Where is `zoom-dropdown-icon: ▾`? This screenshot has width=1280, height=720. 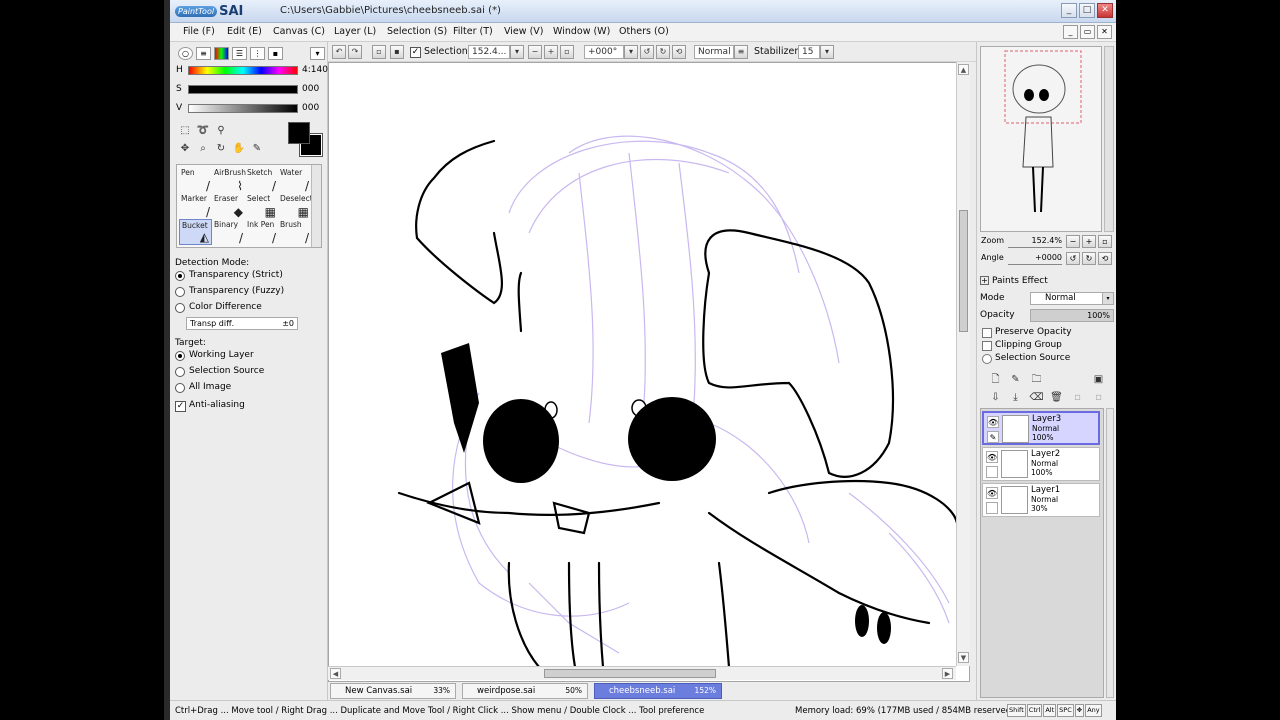
zoom-dropdown-icon: ▾ is located at coordinates (517, 52).